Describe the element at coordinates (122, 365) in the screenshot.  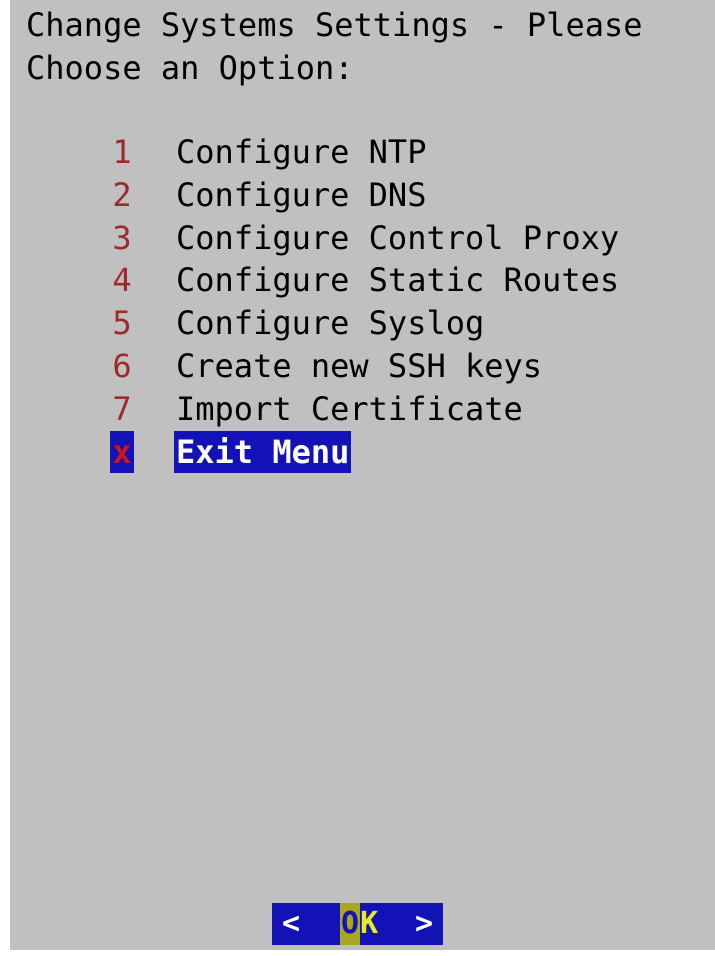
I see `menu-item-key: 6` at that location.